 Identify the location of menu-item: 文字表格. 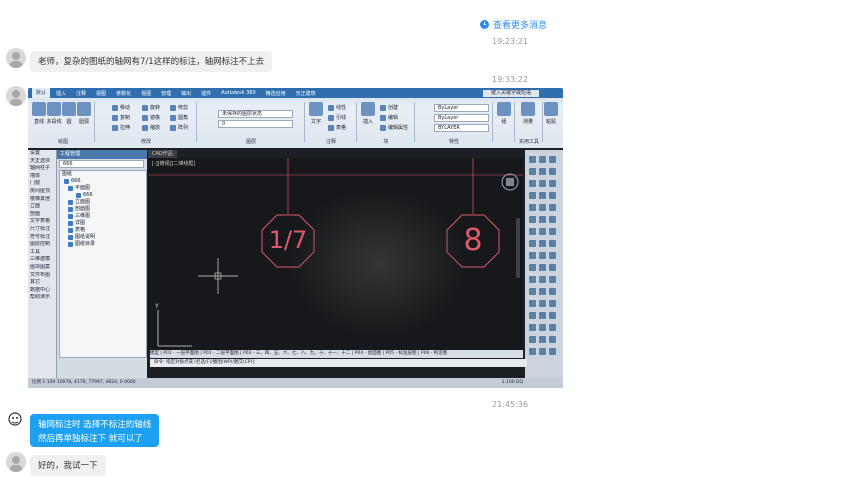
(42, 222).